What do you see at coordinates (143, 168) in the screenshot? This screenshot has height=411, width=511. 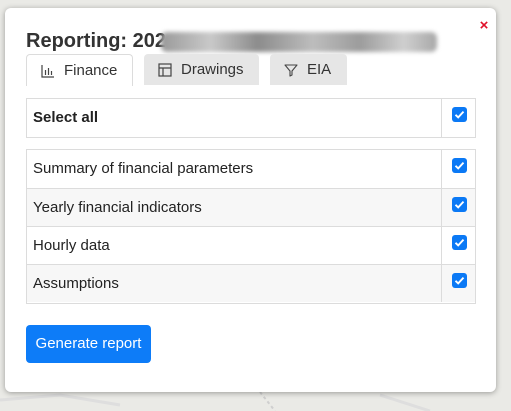 I see `report-item-label: Summary of financial parameters` at bounding box center [143, 168].